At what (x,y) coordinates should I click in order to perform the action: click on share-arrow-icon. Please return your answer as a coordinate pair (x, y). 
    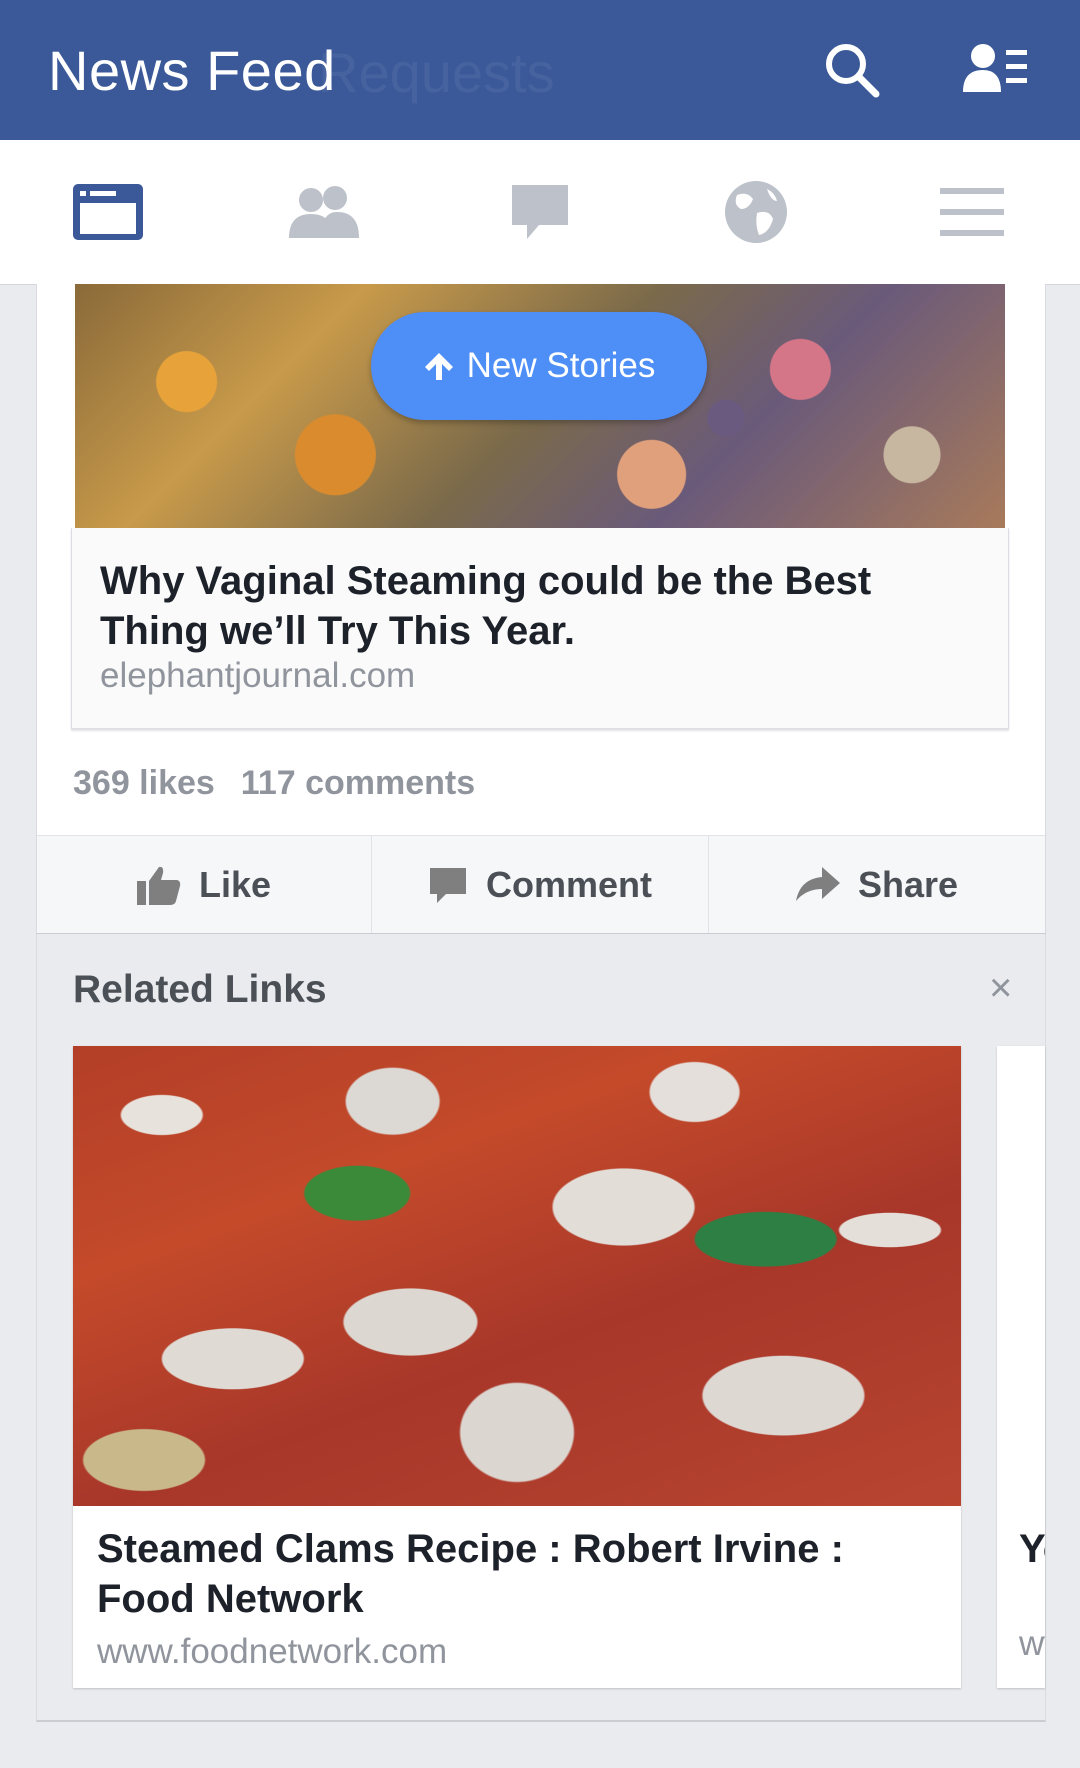
    Looking at the image, I should click on (817, 883).